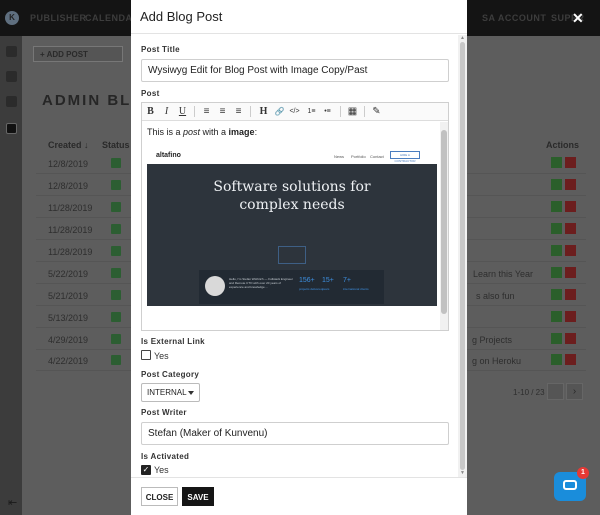  Describe the element at coordinates (328, 280) in the screenshot. I see `preview-stat-value: 15+` at that location.